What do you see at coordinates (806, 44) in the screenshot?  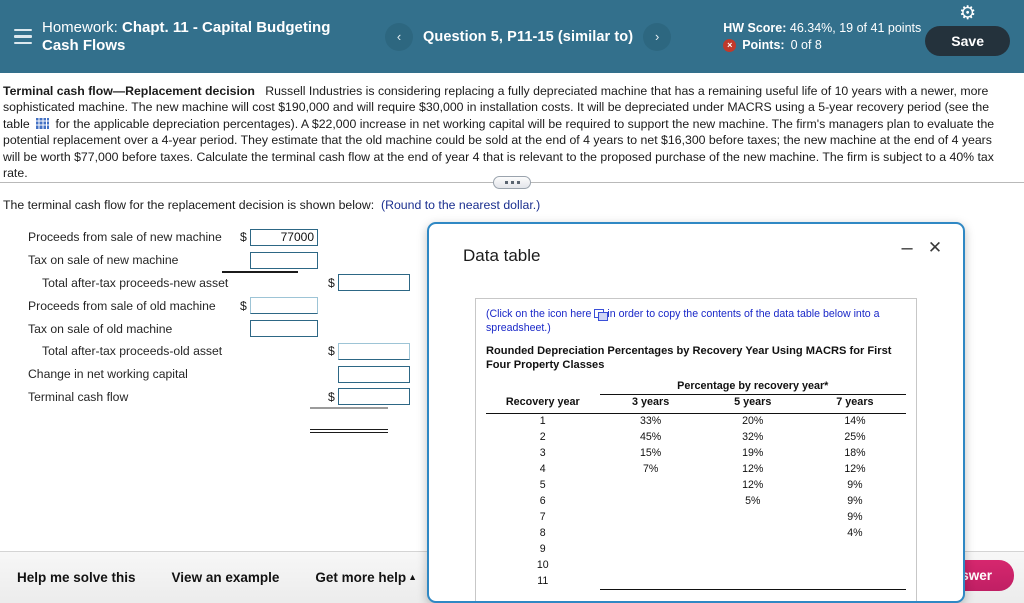 I see `points-value: 0 of 8` at bounding box center [806, 44].